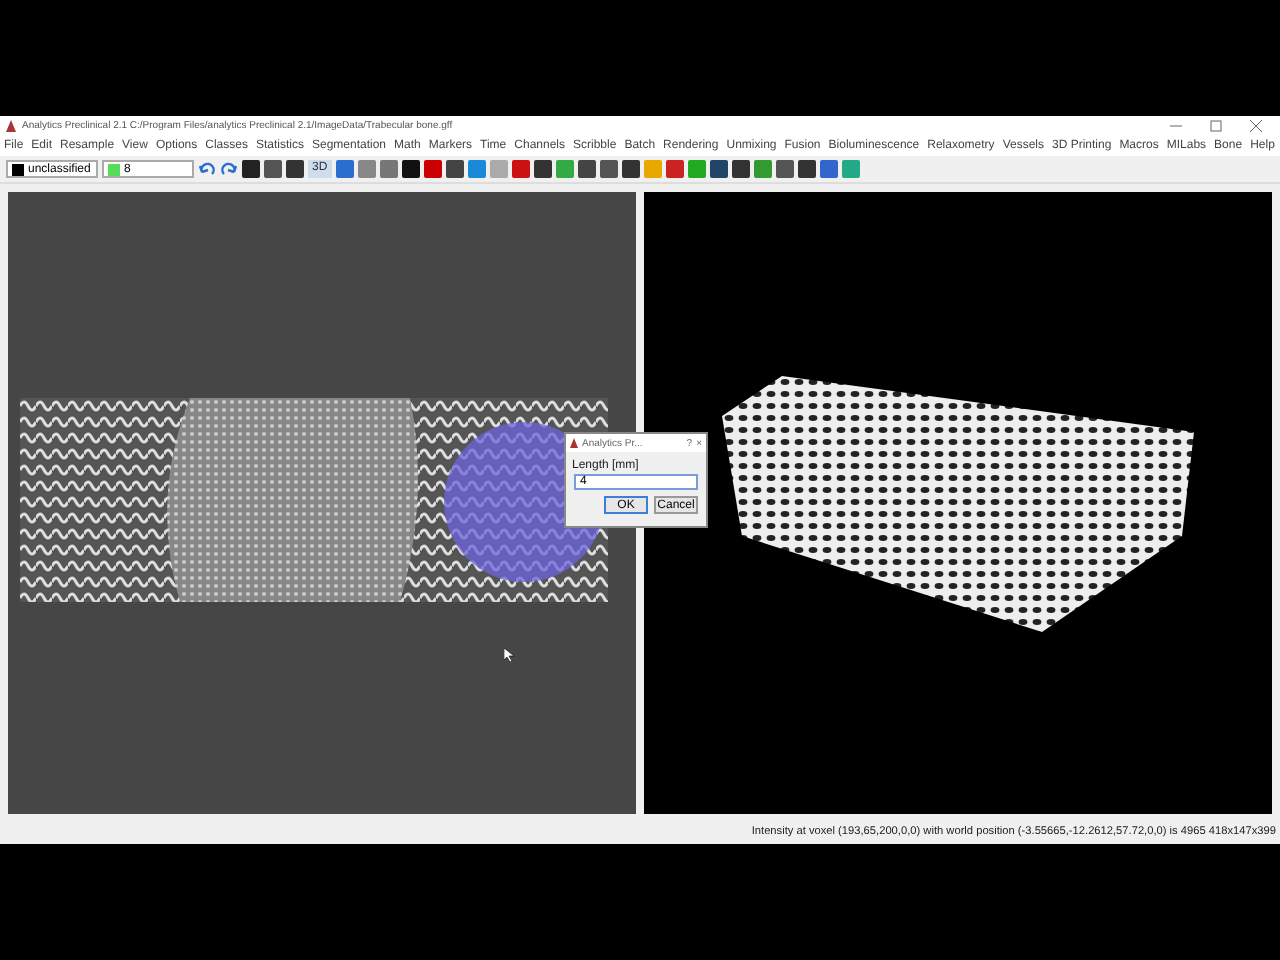  Describe the element at coordinates (207, 169) in the screenshot. I see `undo-icon` at that location.